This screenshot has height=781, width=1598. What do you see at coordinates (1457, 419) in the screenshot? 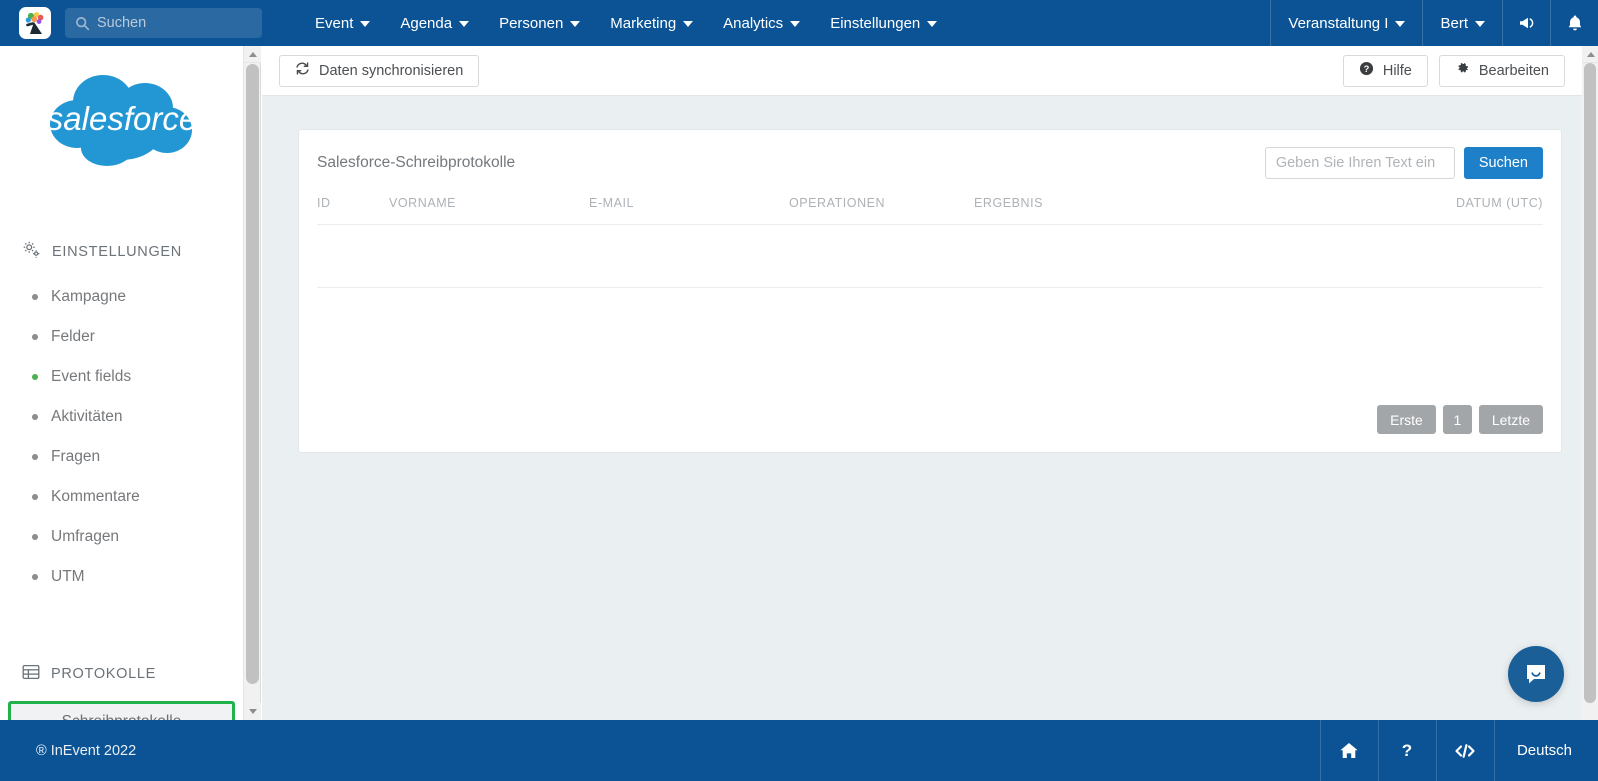
I see `pagination-page-1: 1` at bounding box center [1457, 419].